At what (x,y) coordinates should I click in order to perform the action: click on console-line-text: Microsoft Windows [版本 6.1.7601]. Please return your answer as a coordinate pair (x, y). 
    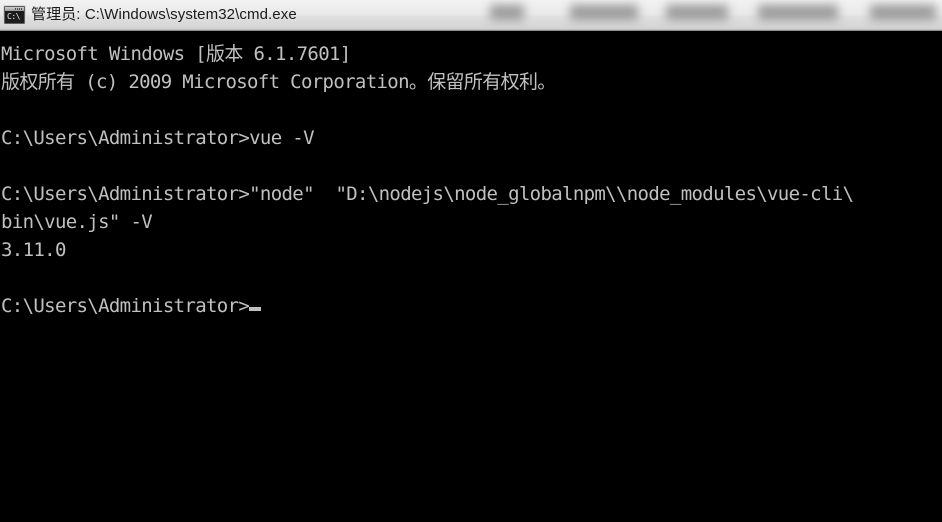
    Looking at the image, I should click on (176, 54).